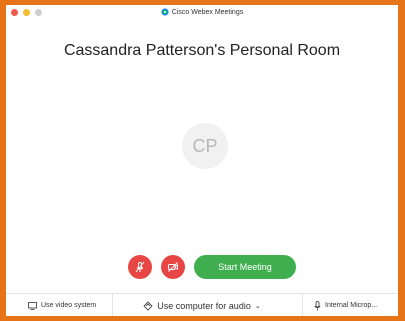 The height and width of the screenshot is (321, 405). What do you see at coordinates (148, 305) in the screenshot?
I see `audio-connection-icon` at bounding box center [148, 305].